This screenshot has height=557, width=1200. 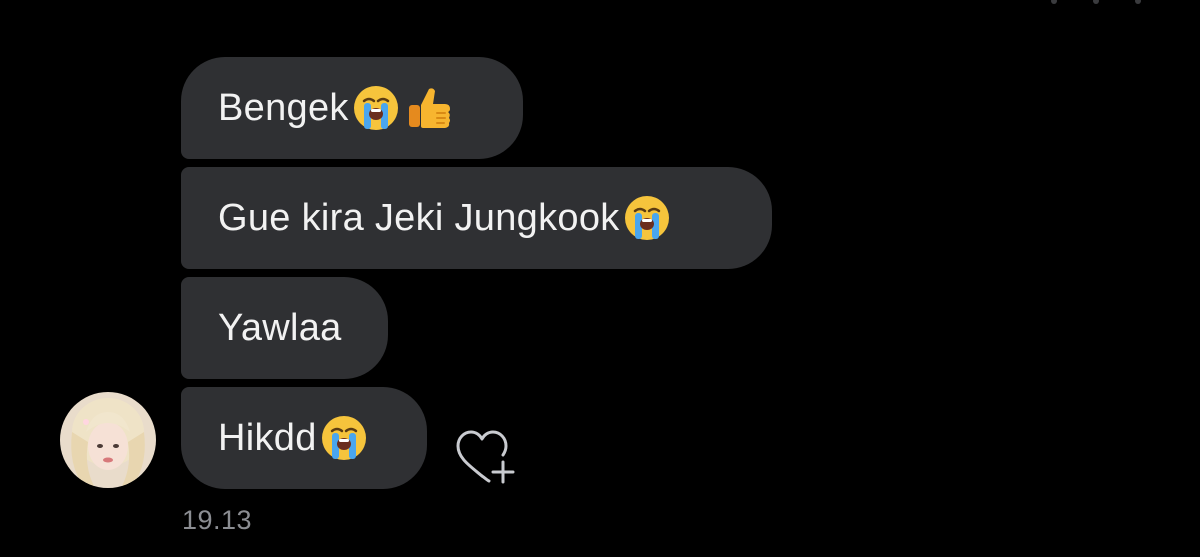 I want to click on message-bubble: Gue kira Jeki Jungkook, so click(x=476, y=218).